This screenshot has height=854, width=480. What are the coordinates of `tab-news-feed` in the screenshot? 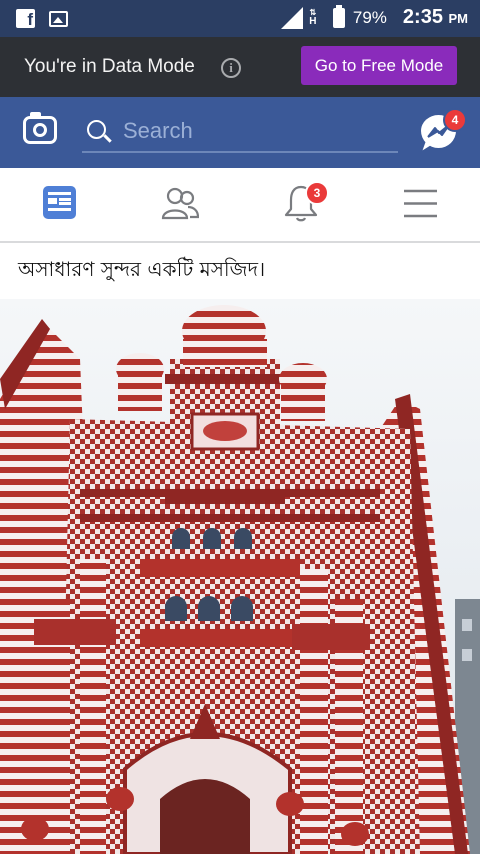 It's located at (60, 204).